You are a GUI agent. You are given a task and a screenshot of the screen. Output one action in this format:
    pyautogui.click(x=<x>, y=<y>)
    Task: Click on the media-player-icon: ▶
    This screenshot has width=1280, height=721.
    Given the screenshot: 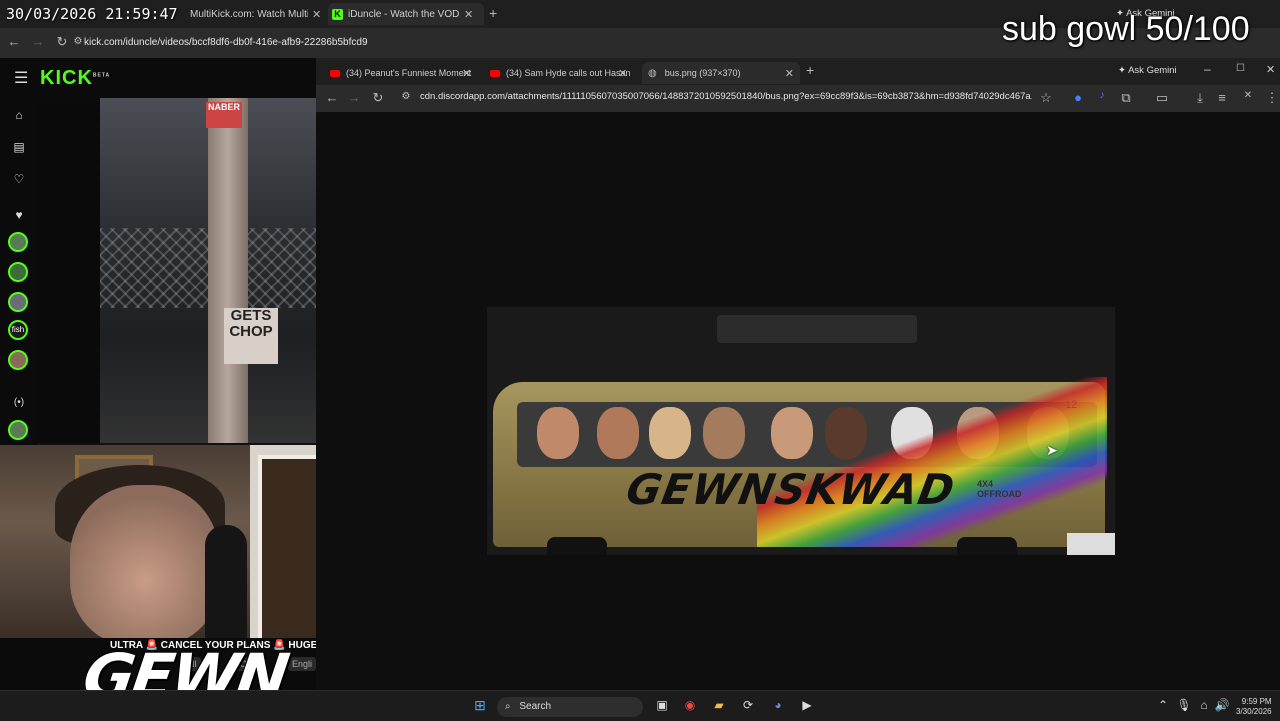 What is the action you would take?
    pyautogui.click(x=807, y=705)
    